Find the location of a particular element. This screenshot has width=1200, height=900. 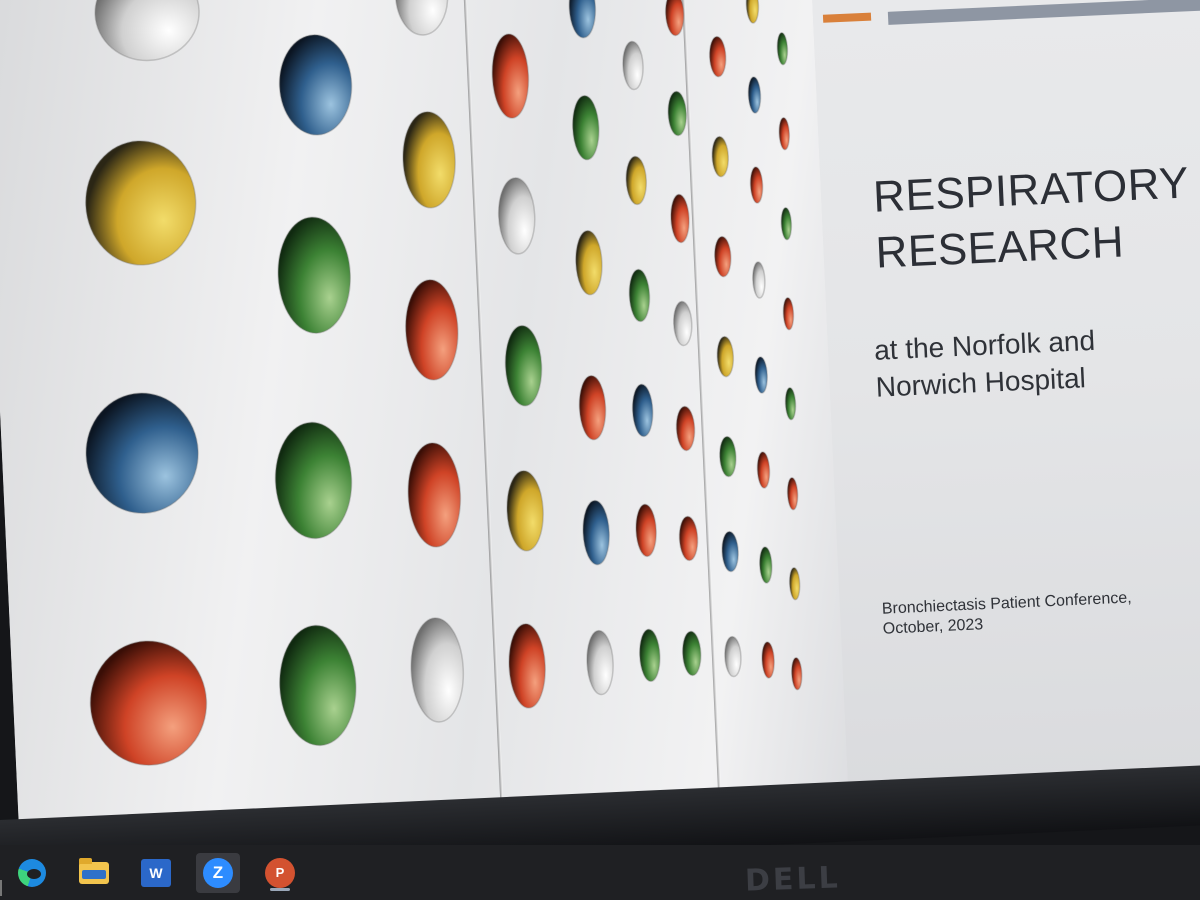

taskbar-file-explorer-button is located at coordinates (94, 873).